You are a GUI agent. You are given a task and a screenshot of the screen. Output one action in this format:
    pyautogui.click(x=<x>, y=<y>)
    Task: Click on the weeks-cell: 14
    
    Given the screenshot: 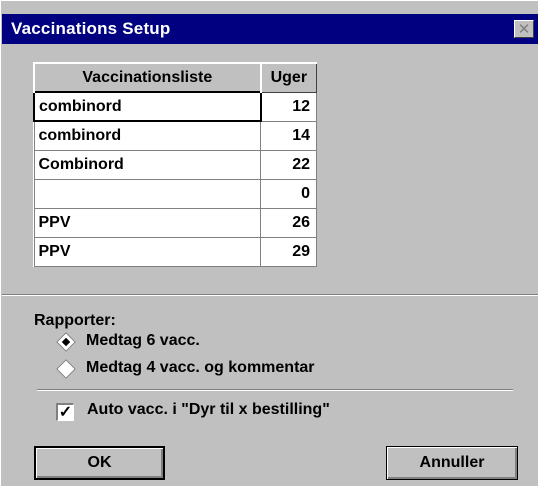 What is the action you would take?
    pyautogui.click(x=288, y=135)
    